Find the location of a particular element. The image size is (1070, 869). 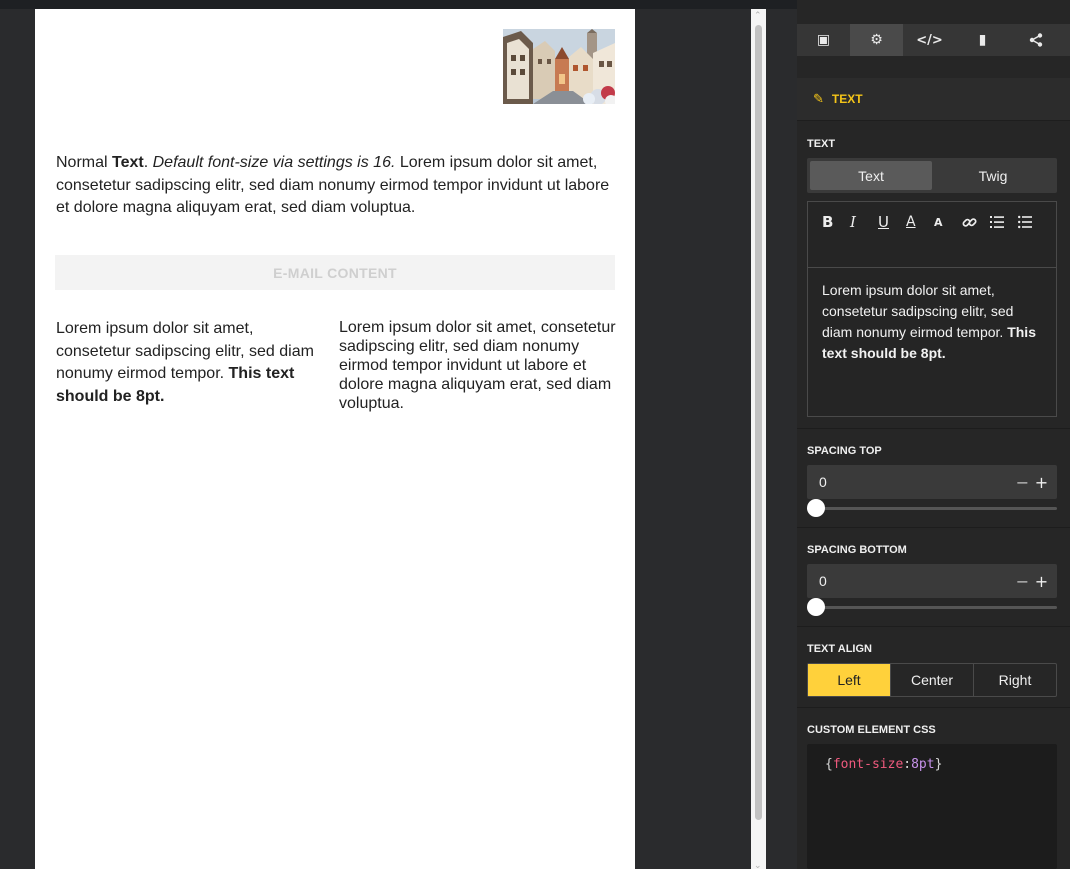

canvas-scrollbar: ⌃ ⌄ is located at coordinates (758, 439).